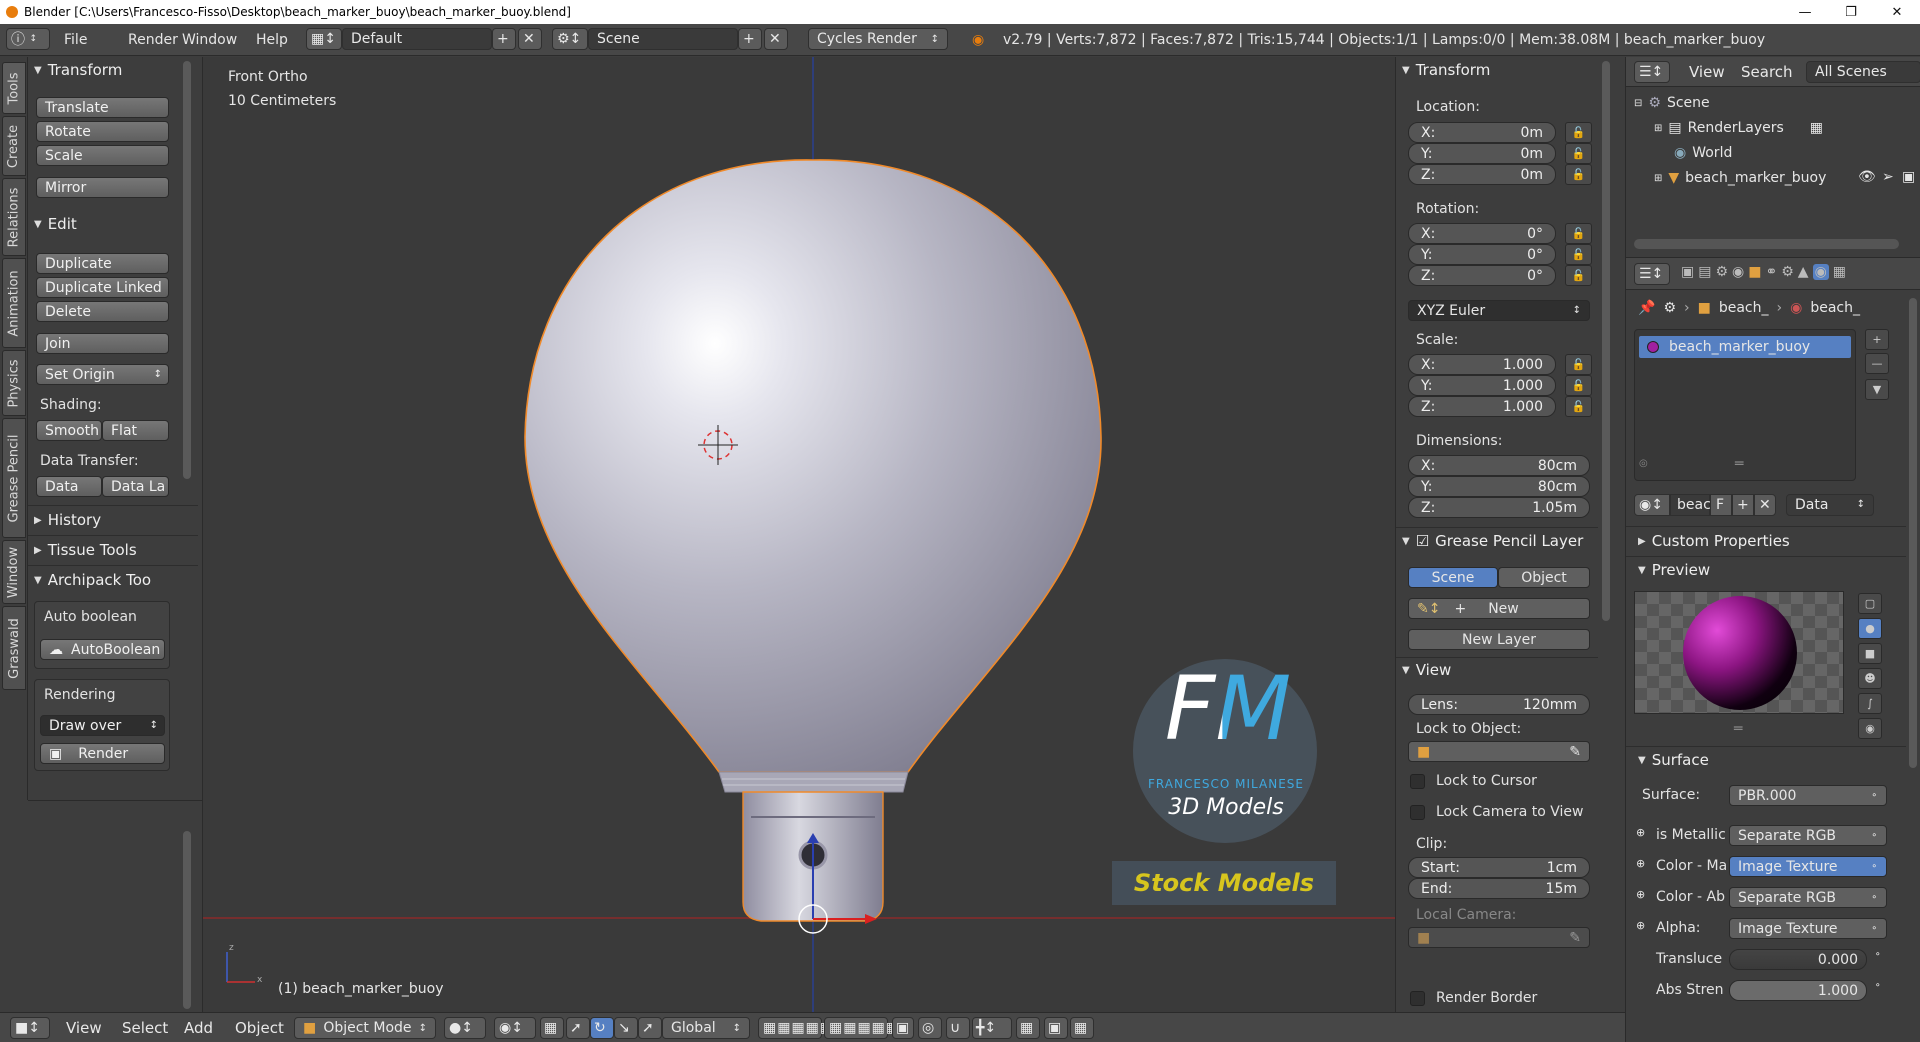 The image size is (1920, 1042). I want to click on scale-z-field: Z: 1.000, so click(1482, 406).